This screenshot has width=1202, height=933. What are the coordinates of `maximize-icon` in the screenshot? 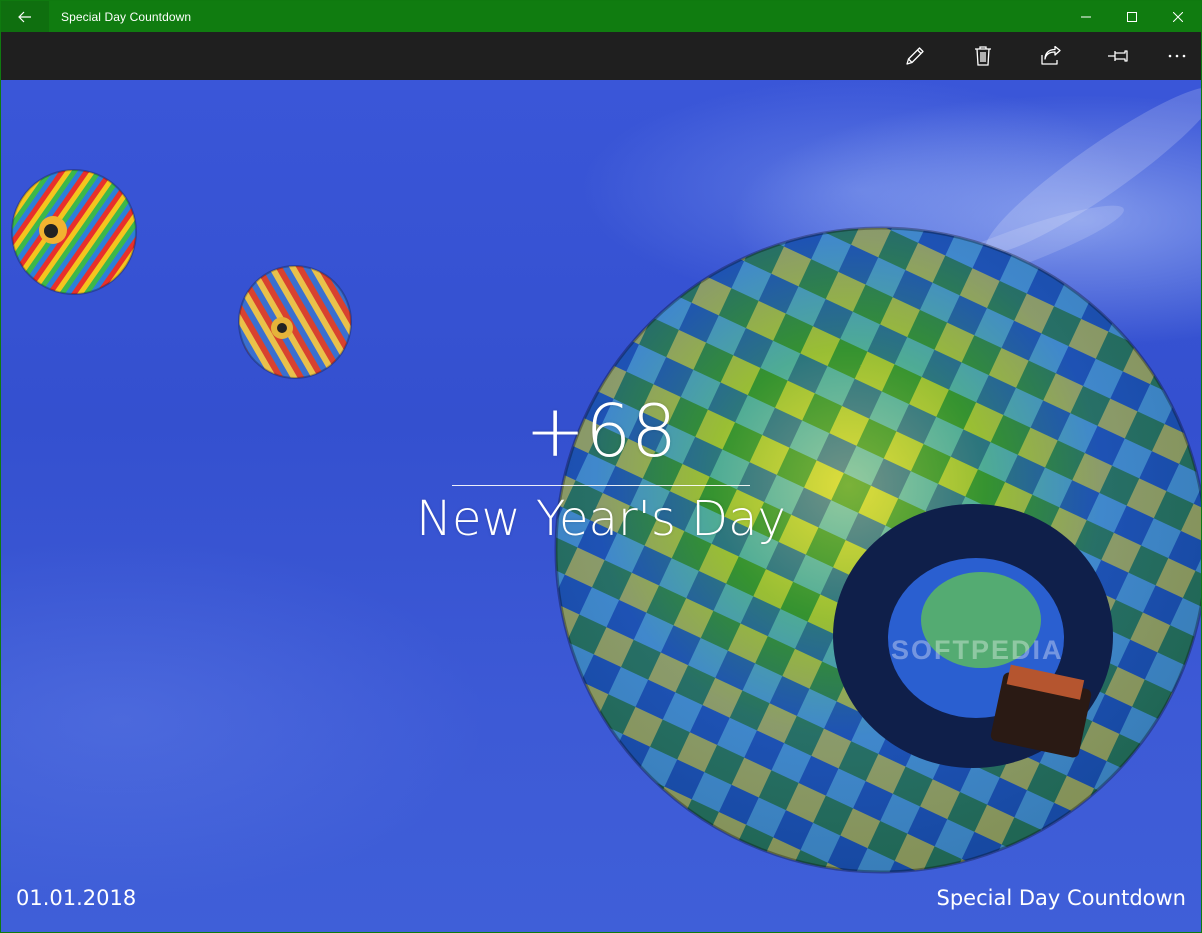 It's located at (1132, 16).